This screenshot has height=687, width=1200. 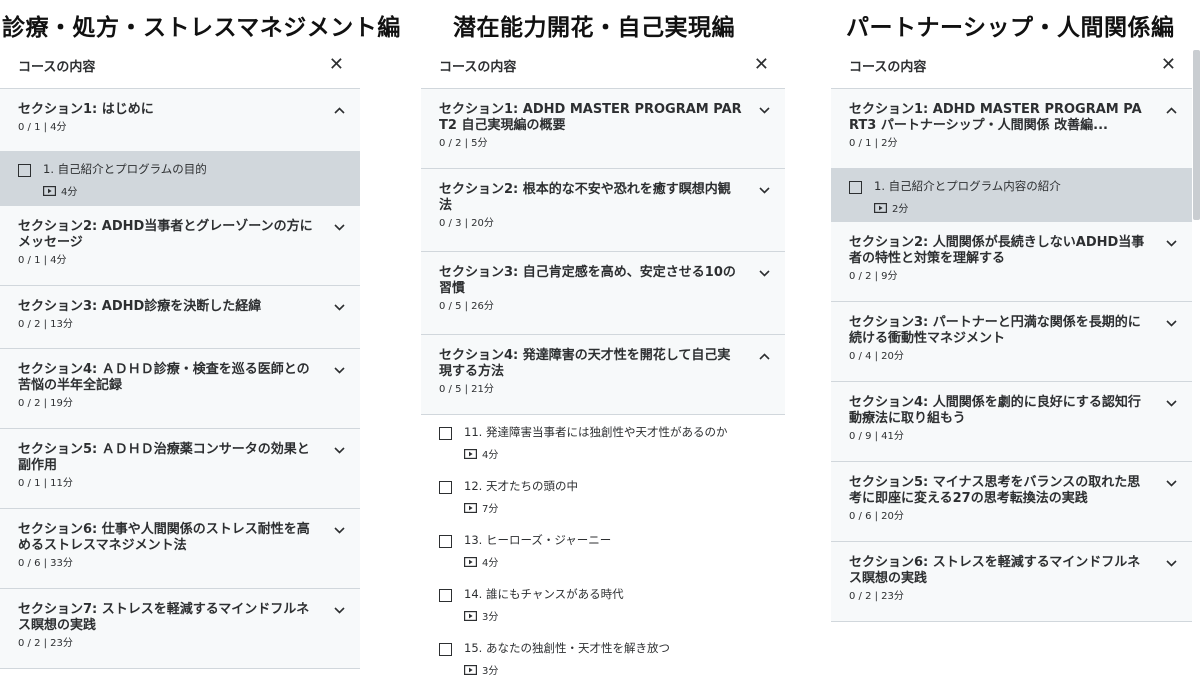 I want to click on lesson-duration: 3分, so click(x=616, y=615).